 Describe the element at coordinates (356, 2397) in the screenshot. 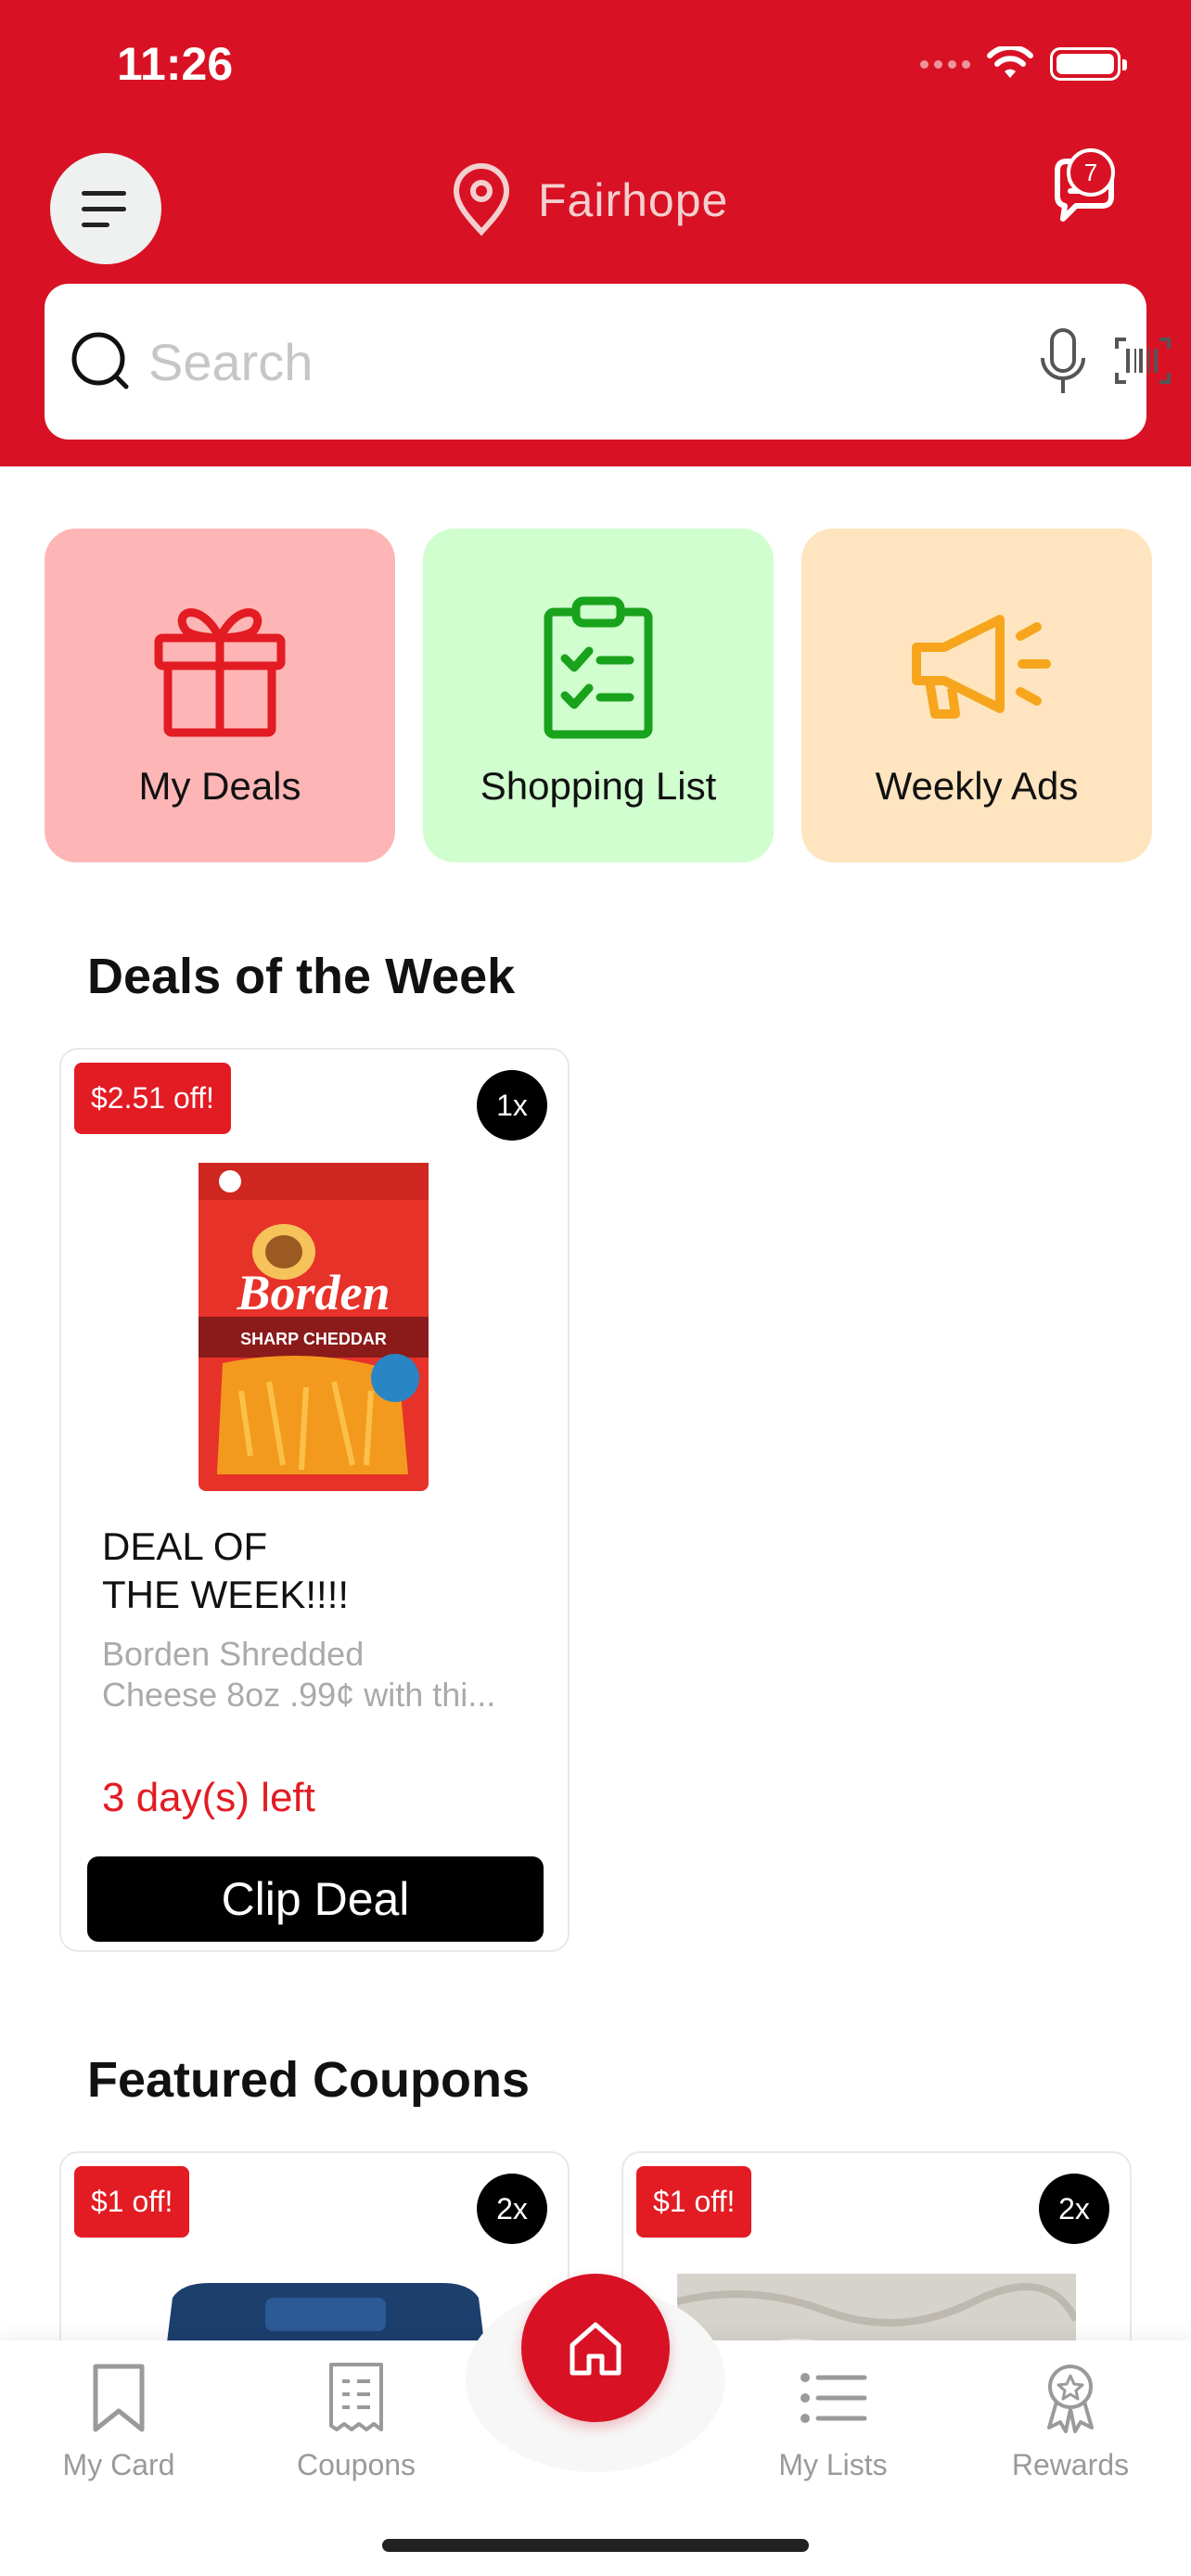

I see `receipt-icon` at that location.